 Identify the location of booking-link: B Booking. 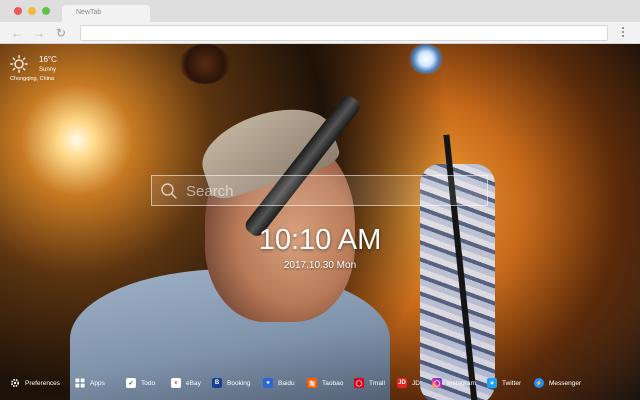
(231, 383).